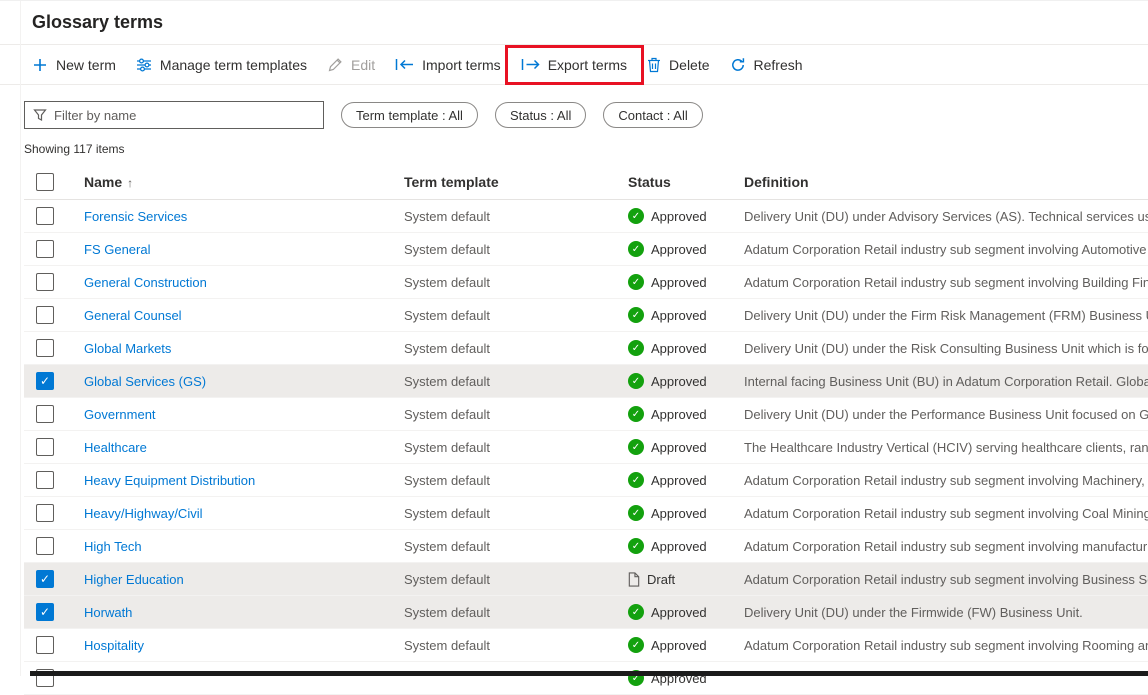 The height and width of the screenshot is (695, 1148). What do you see at coordinates (766, 65) in the screenshot?
I see `refresh-button: Refresh` at bounding box center [766, 65].